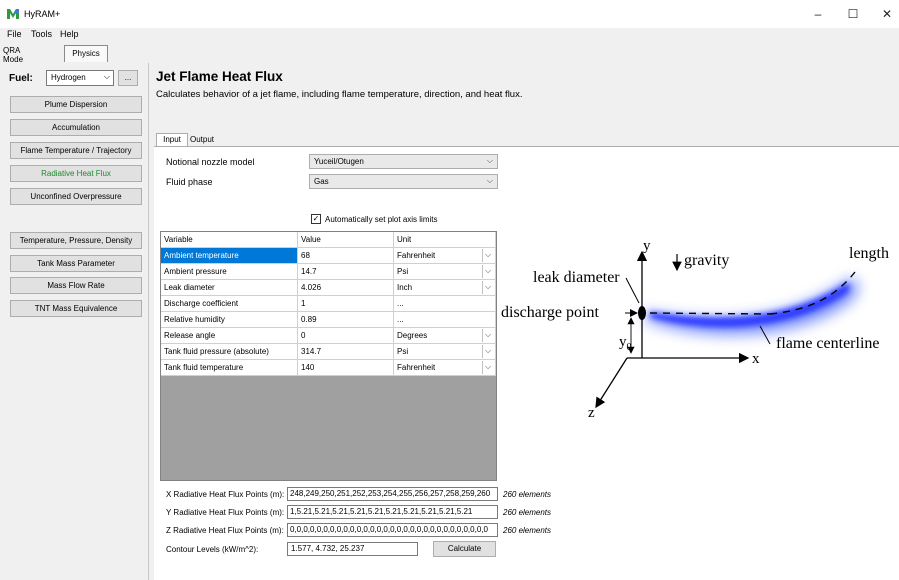 The height and width of the screenshot is (580, 899). What do you see at coordinates (346, 336) in the screenshot?
I see `value-cell: 0` at bounding box center [346, 336].